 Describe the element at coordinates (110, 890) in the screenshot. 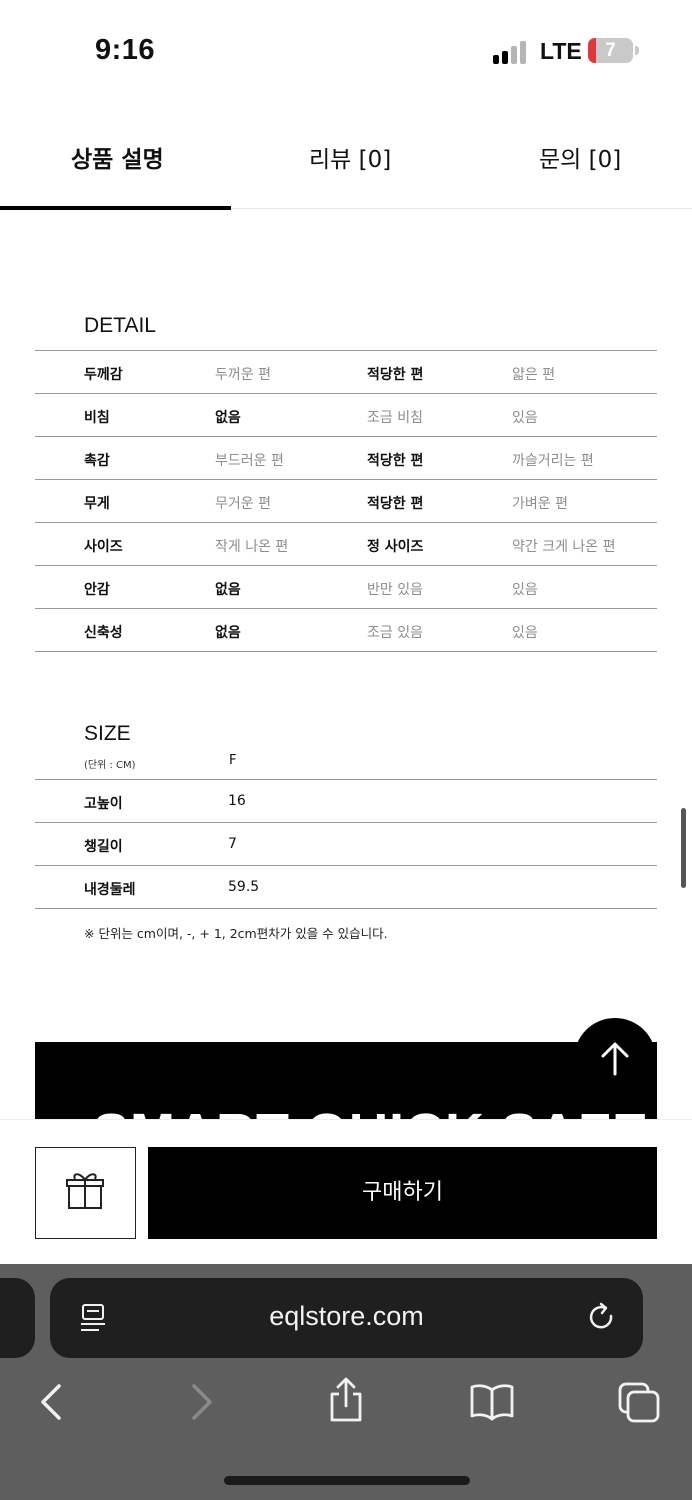

I see `size-row-label: 내경둘레` at that location.